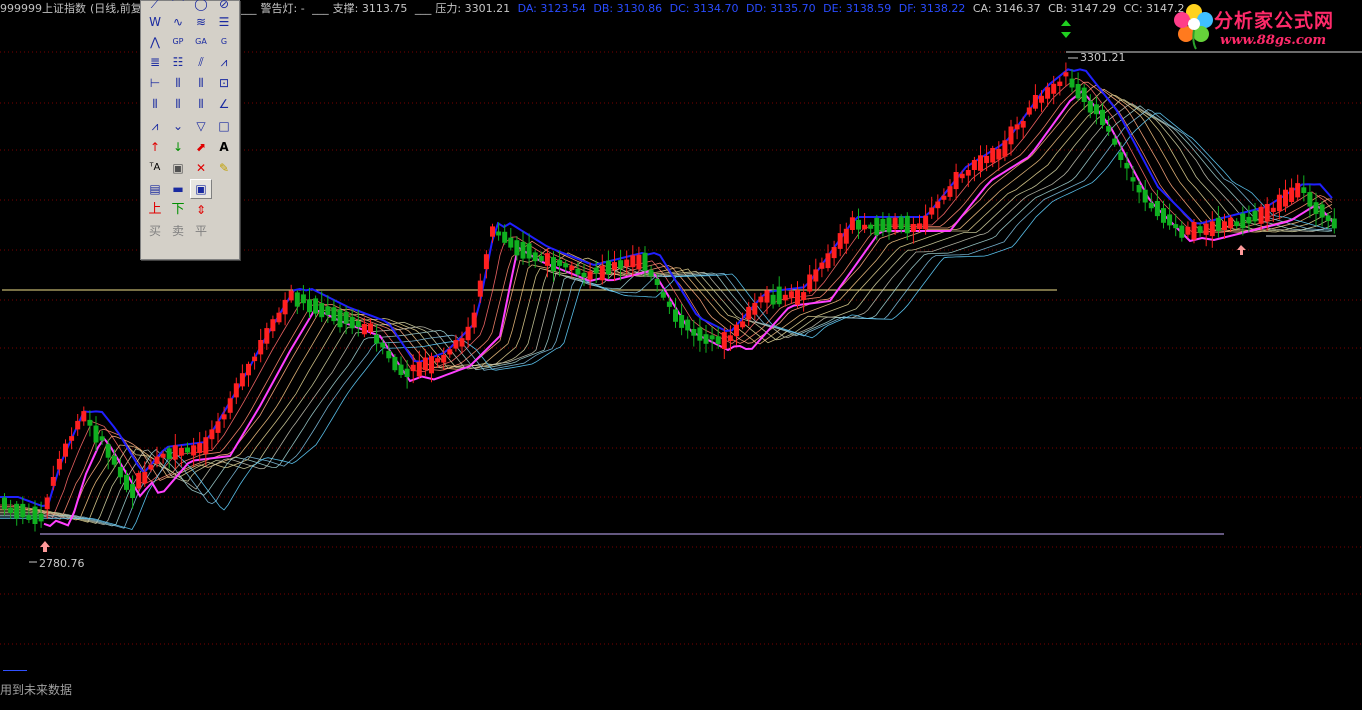 The width and height of the screenshot is (1362, 710). I want to click on gc-tool-icon: G, so click(224, 42).